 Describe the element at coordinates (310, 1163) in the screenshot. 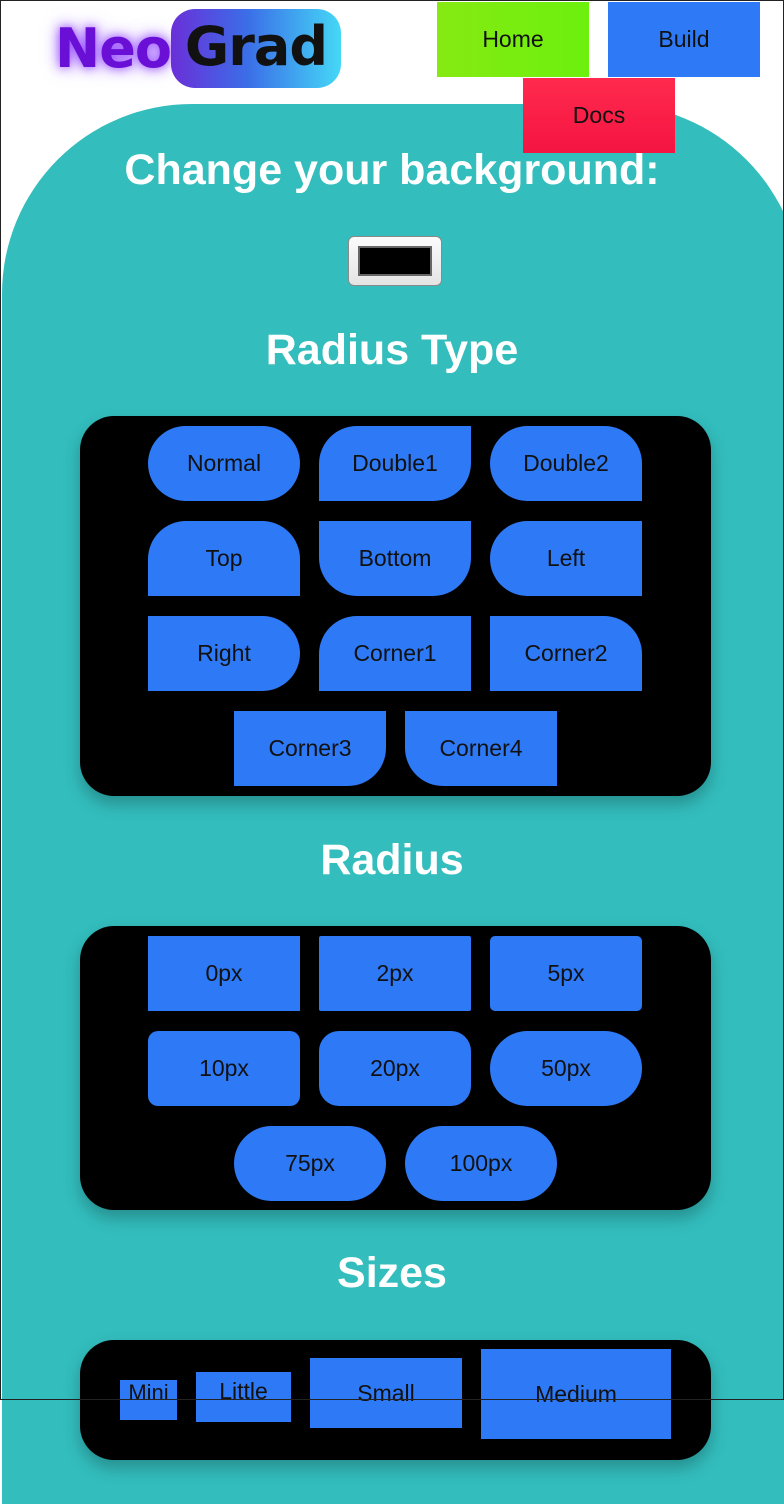

I see `radius-75px-button: 75px` at that location.